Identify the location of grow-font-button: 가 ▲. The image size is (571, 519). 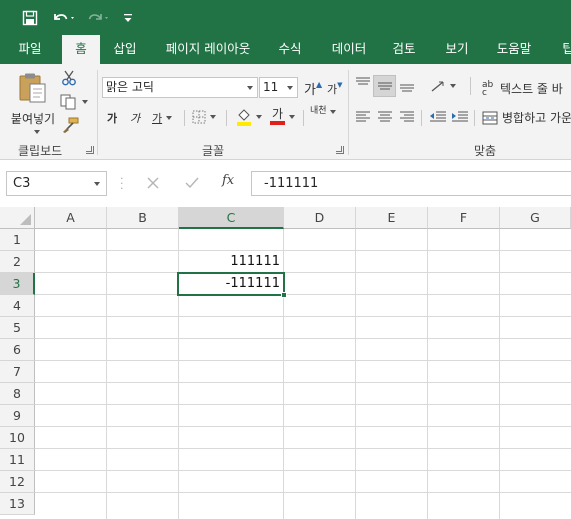
(313, 88).